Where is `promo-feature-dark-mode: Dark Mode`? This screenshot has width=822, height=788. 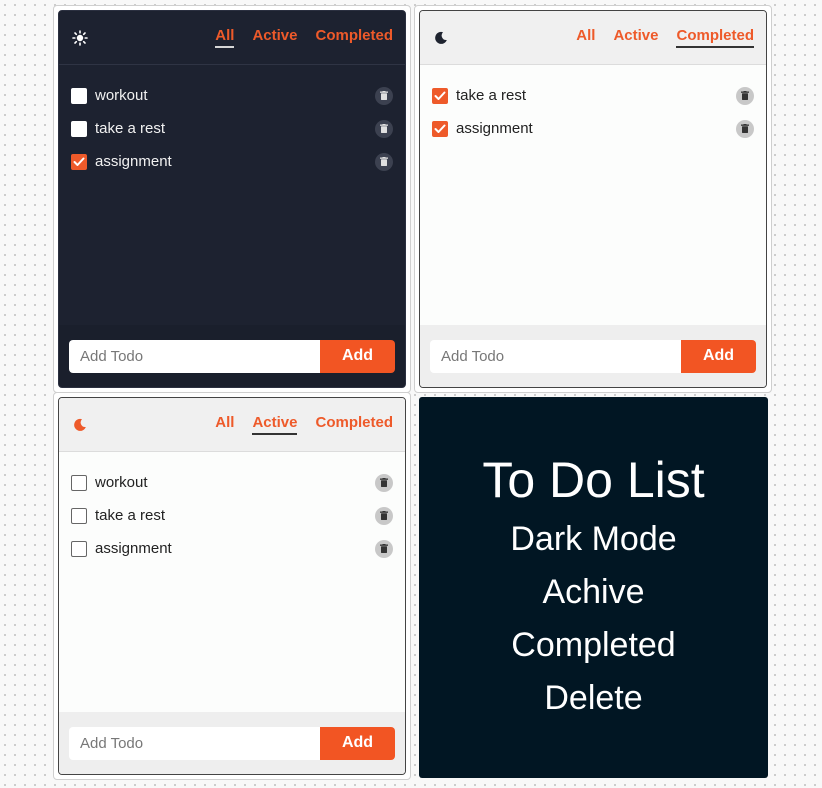
promo-feature-dark-mode: Dark Mode is located at coordinates (593, 538).